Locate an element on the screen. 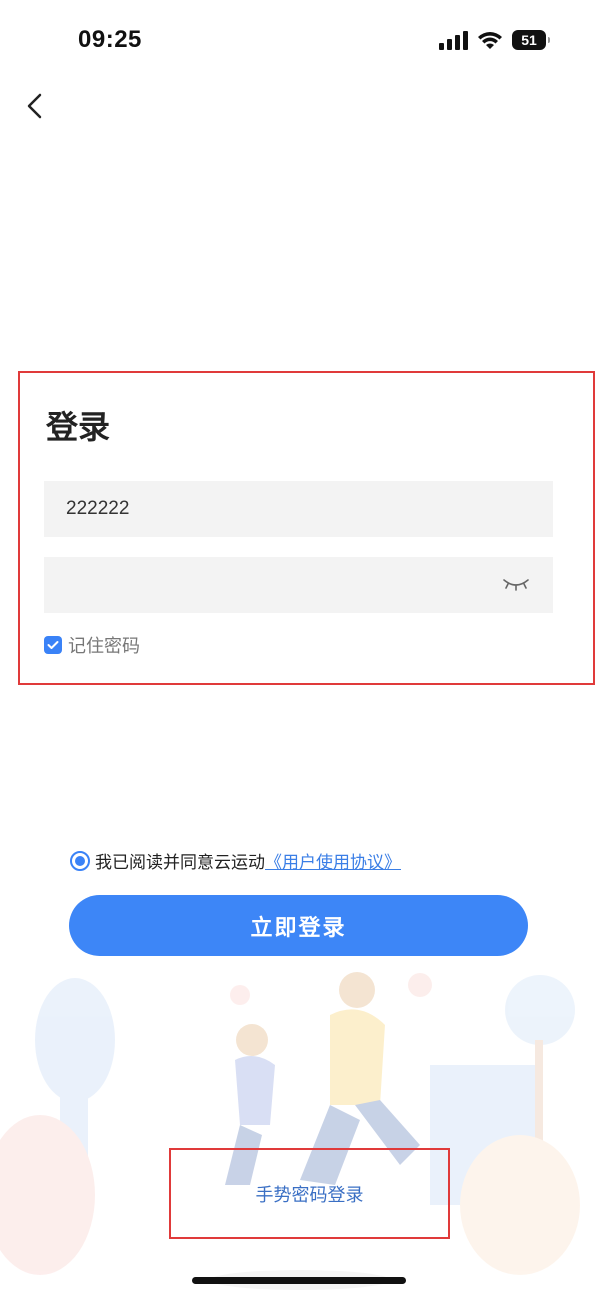 Image resolution: width=598 pixels, height=1296 pixels. agreement-row: 我已阅读并同意云运动 《用户使用协议》 is located at coordinates (235, 860).